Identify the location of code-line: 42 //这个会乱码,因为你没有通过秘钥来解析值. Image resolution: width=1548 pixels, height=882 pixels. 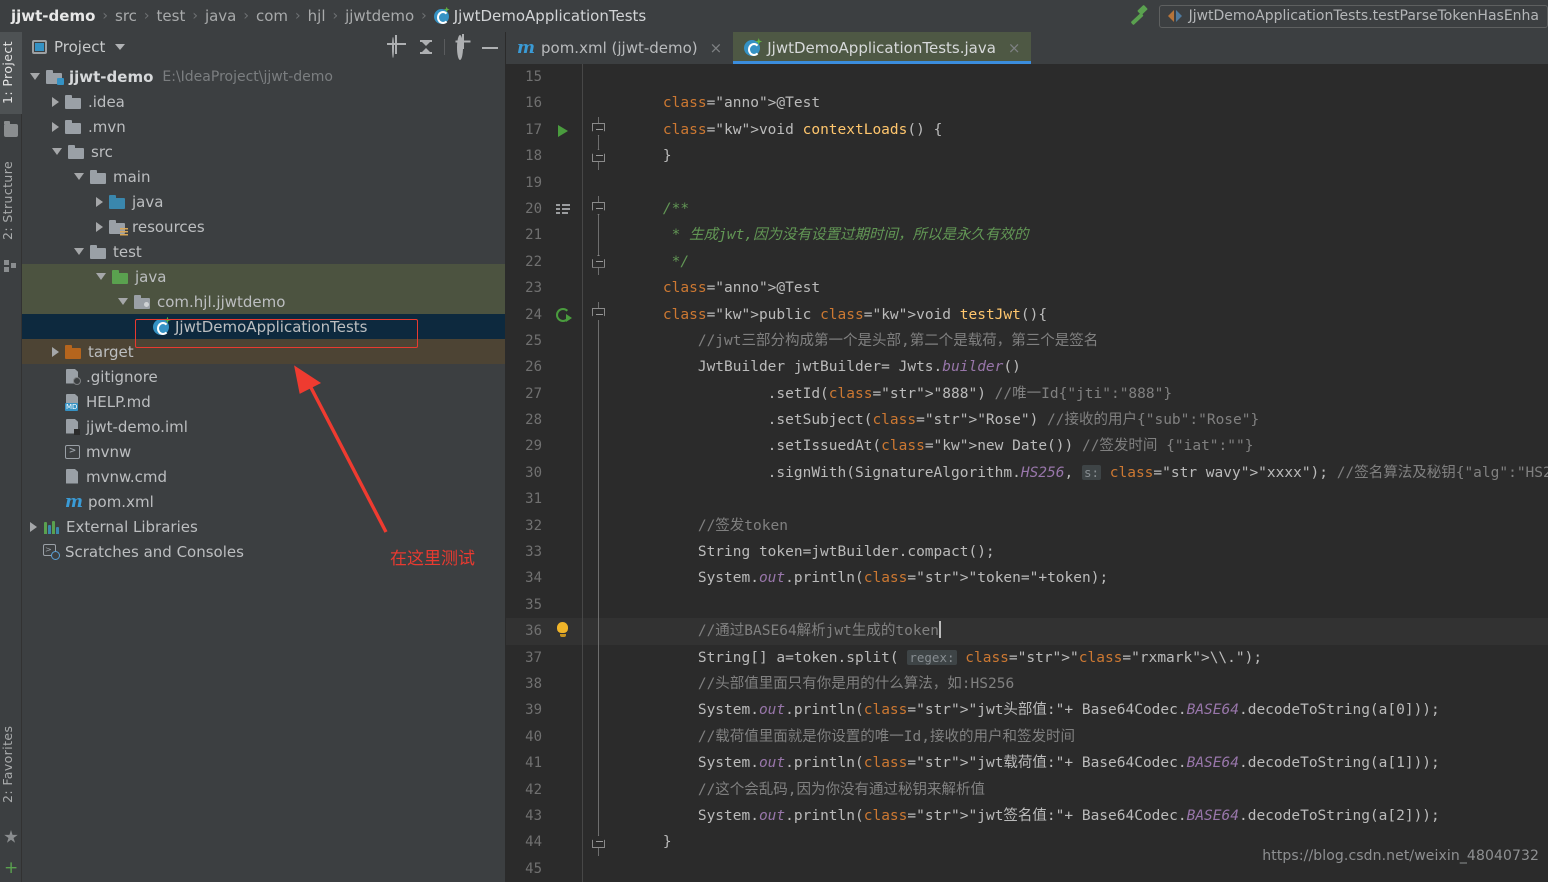
(1027, 789).